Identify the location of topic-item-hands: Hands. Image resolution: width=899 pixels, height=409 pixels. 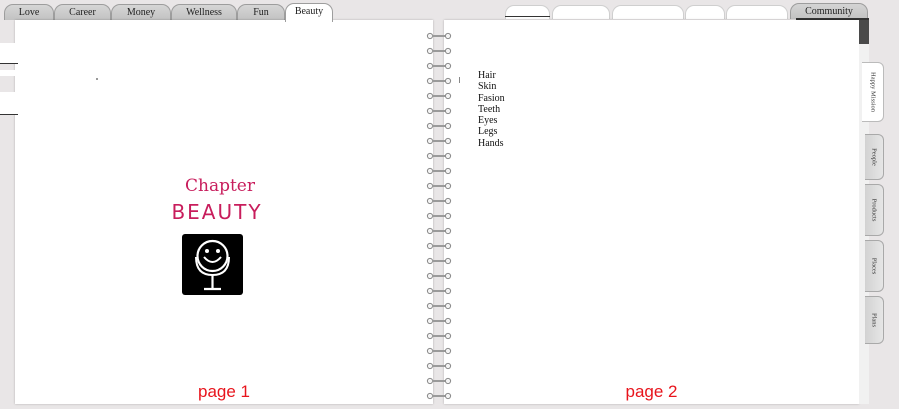
(491, 143).